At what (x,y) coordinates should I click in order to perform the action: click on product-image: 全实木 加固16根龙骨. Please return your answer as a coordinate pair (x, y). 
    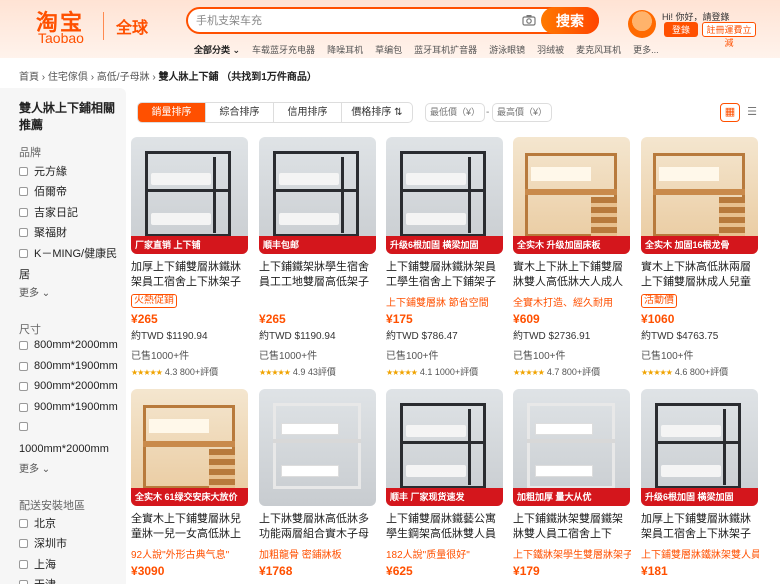
    Looking at the image, I should click on (699, 195).